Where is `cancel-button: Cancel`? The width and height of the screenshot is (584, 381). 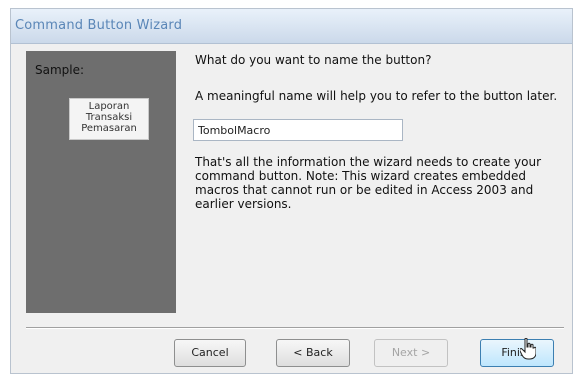
cancel-button: Cancel is located at coordinates (210, 353).